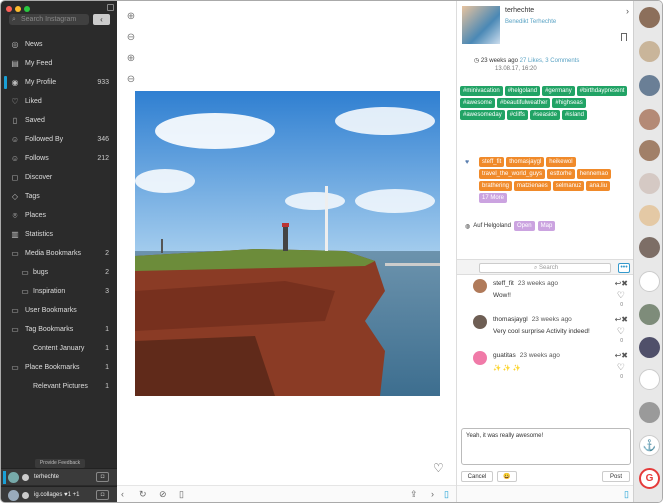  Describe the element at coordinates (432, 494) in the screenshot. I see `forward-chevron-icon: ›` at that location.